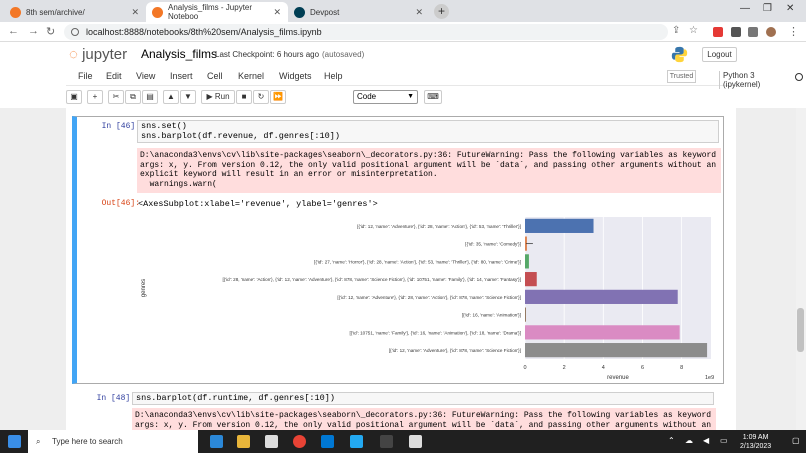 This screenshot has height=453, width=806. Describe the element at coordinates (295, 76) in the screenshot. I see `menu-widgets: Widgets` at that location.